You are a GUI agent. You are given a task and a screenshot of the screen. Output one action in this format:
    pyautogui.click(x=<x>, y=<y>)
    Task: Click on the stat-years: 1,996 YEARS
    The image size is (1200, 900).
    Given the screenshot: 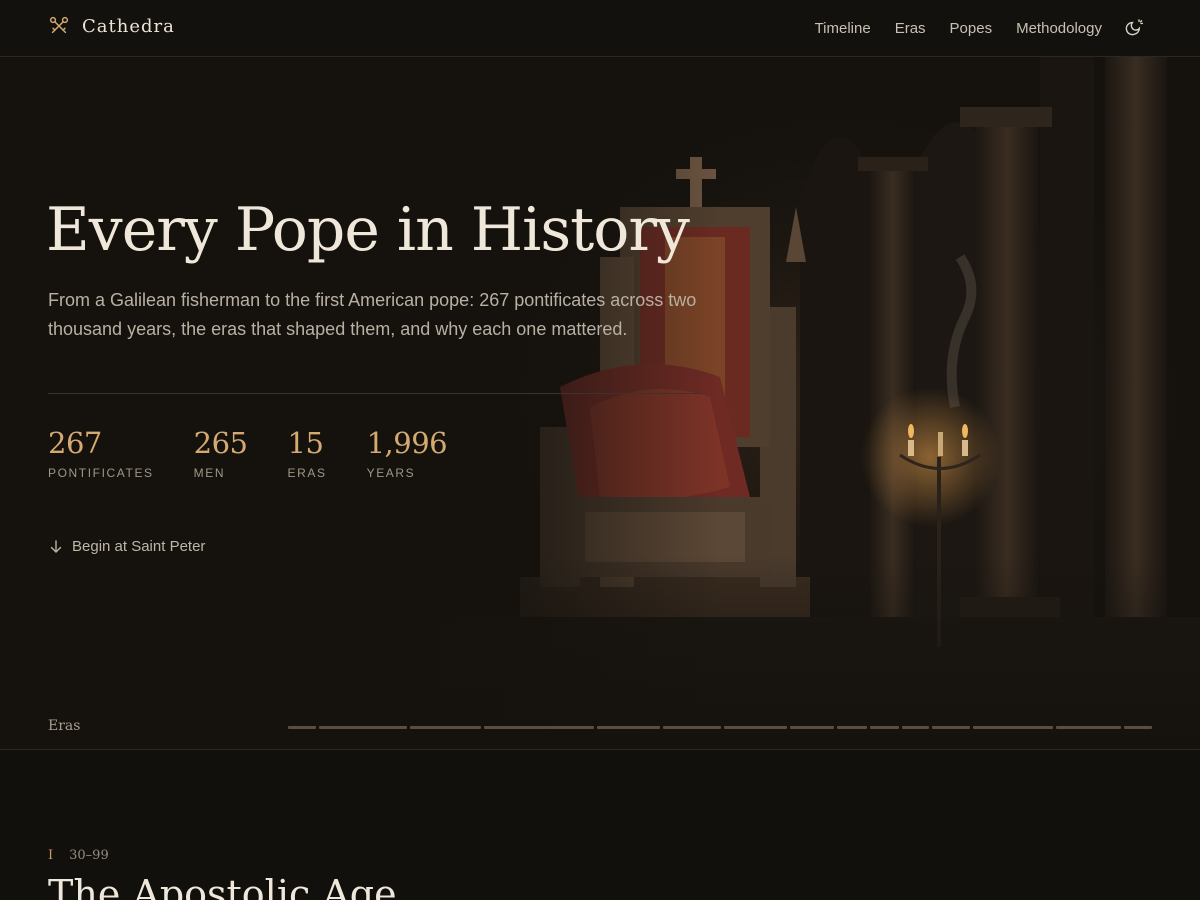 What is the action you would take?
    pyautogui.click(x=407, y=451)
    